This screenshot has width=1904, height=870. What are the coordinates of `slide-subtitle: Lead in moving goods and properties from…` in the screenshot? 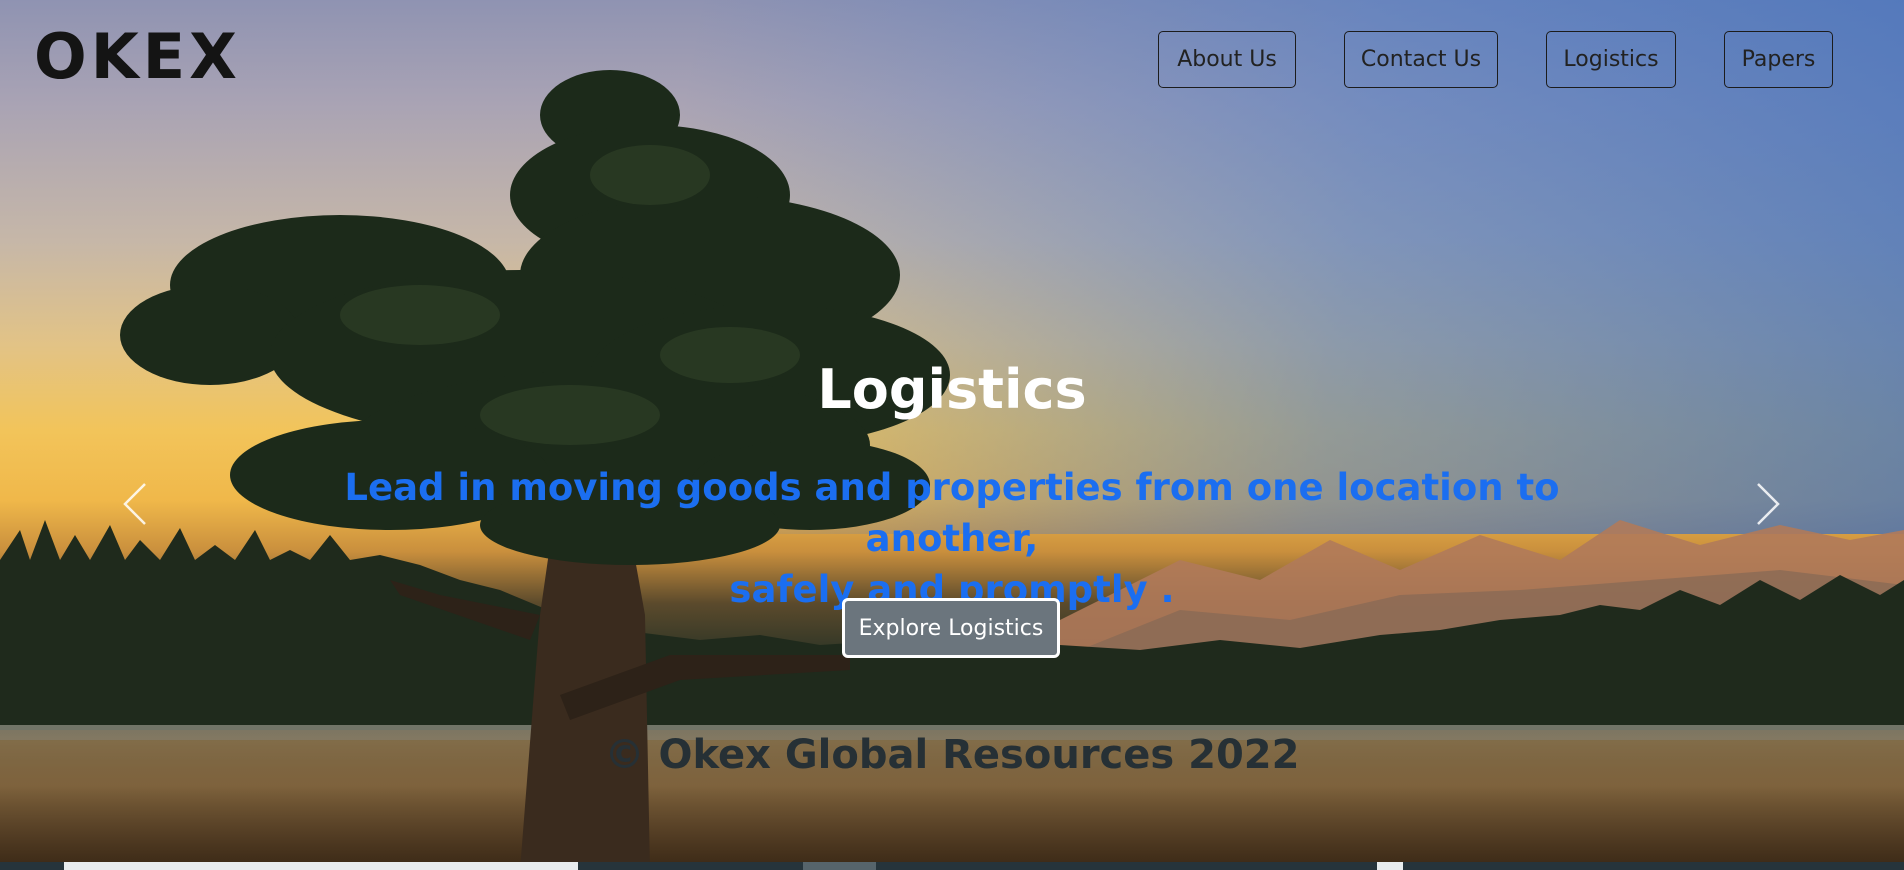 It's located at (952, 538).